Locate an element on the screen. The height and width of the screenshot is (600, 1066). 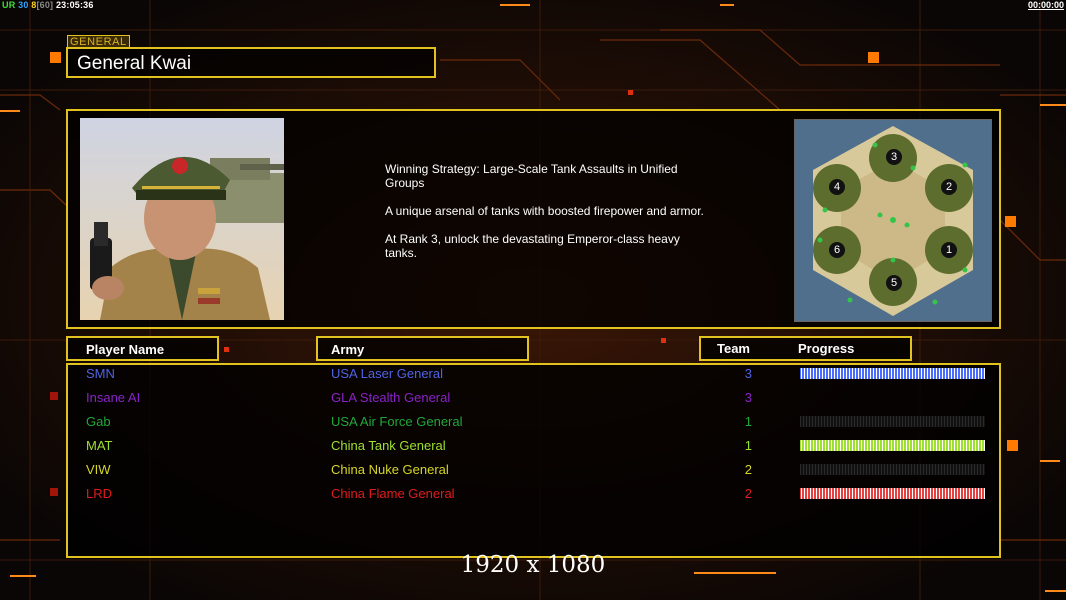
player-army: GLA Stealth General is located at coordinates (391, 397).